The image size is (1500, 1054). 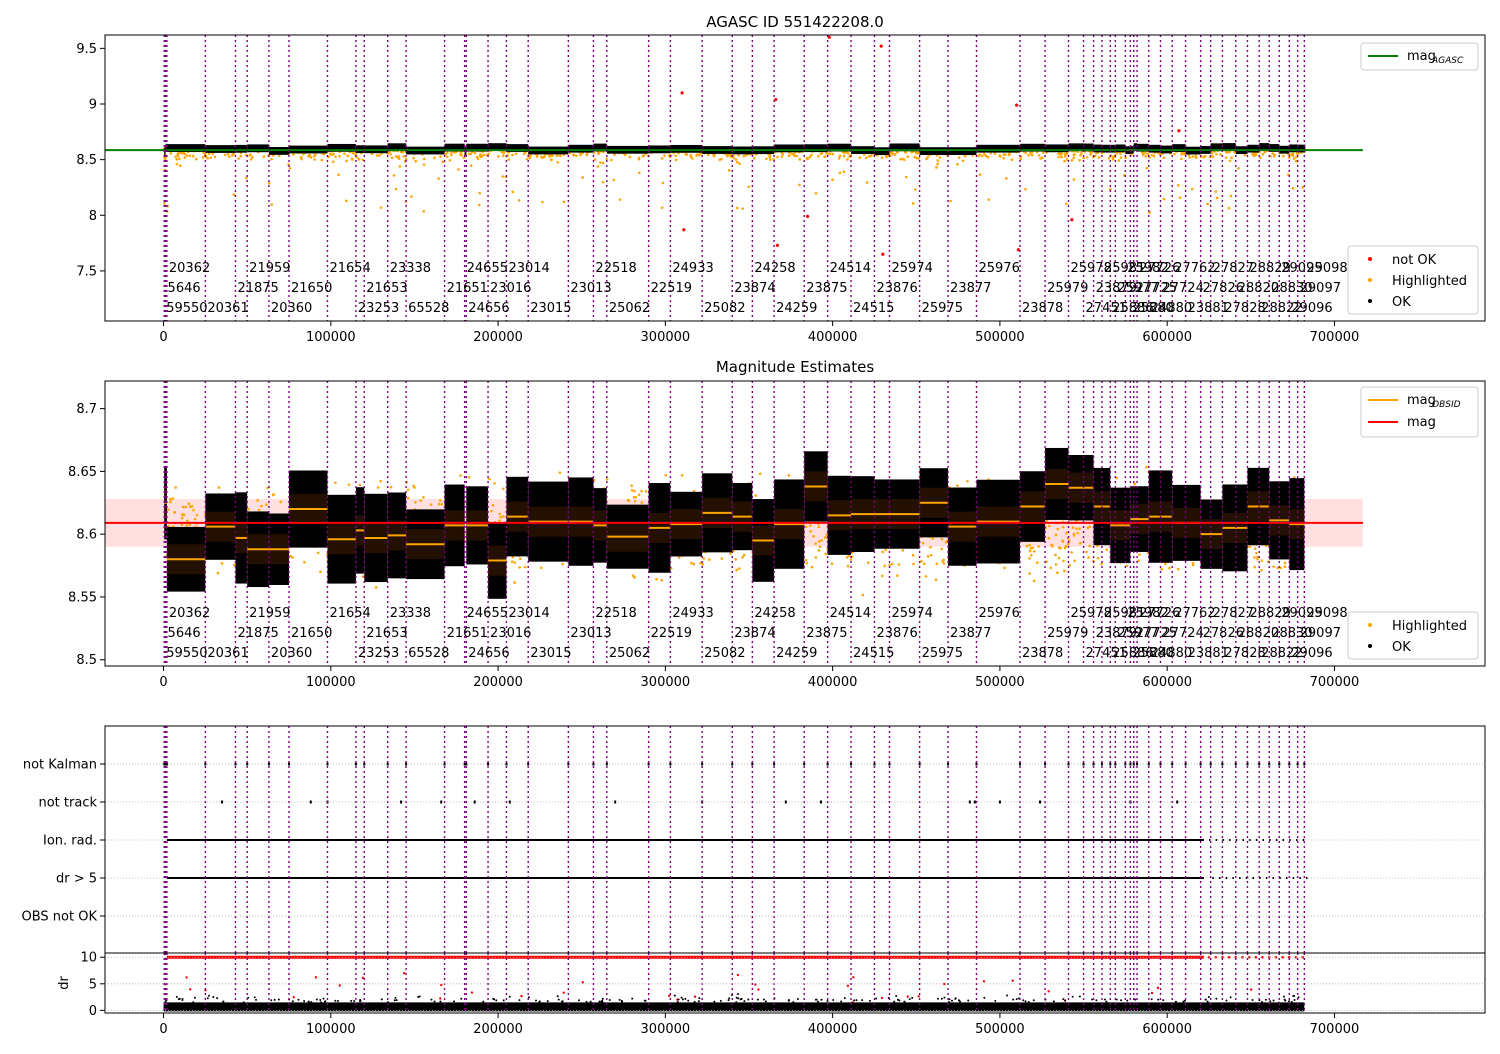 I want to click on dr-not-ok-point, so click(x=1251, y=989).